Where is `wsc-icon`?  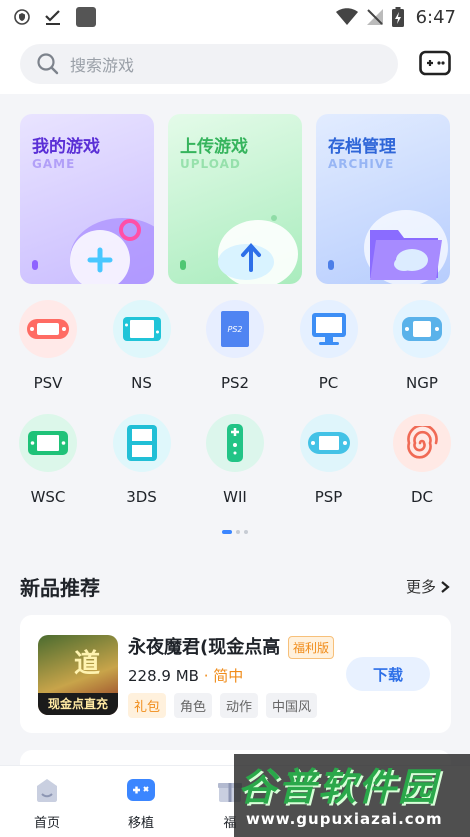 wsc-icon is located at coordinates (48, 443).